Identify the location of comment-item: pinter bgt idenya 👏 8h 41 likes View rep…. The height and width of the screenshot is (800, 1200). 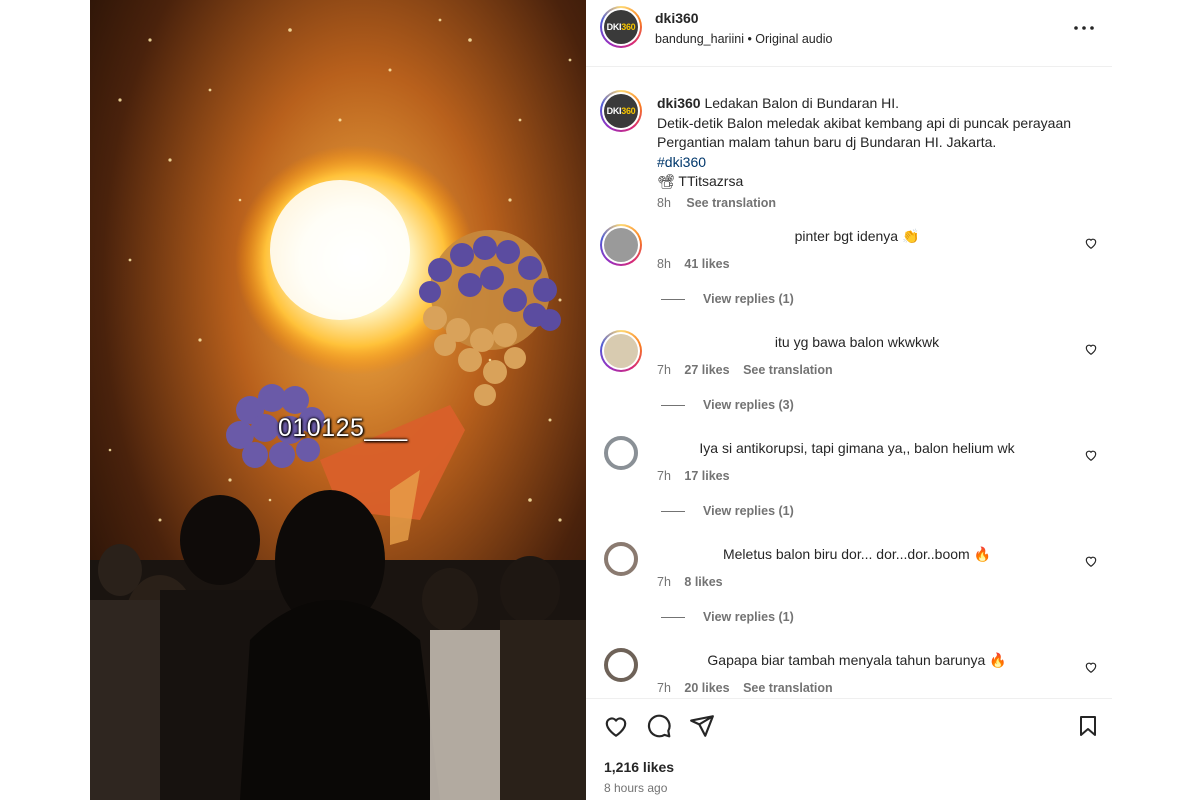
(849, 274).